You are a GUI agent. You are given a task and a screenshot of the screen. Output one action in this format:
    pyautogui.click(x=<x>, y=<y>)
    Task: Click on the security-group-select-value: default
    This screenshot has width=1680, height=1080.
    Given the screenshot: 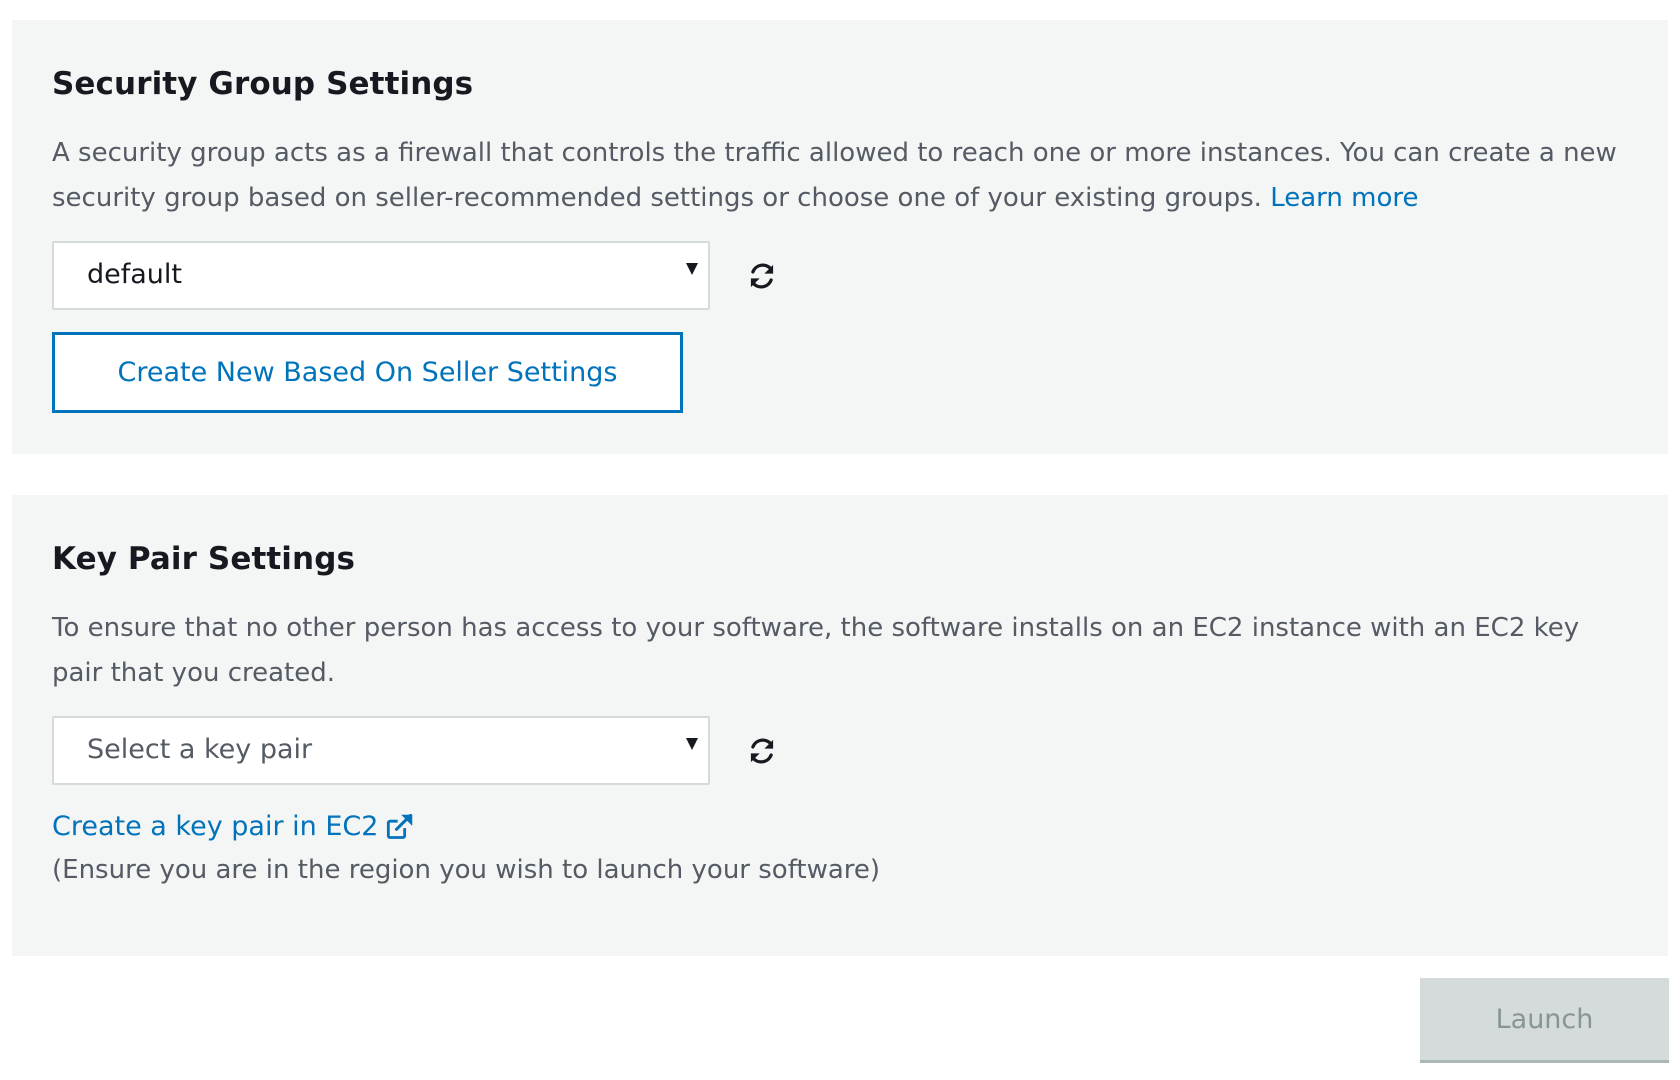 What is the action you would take?
    pyautogui.click(x=135, y=274)
    